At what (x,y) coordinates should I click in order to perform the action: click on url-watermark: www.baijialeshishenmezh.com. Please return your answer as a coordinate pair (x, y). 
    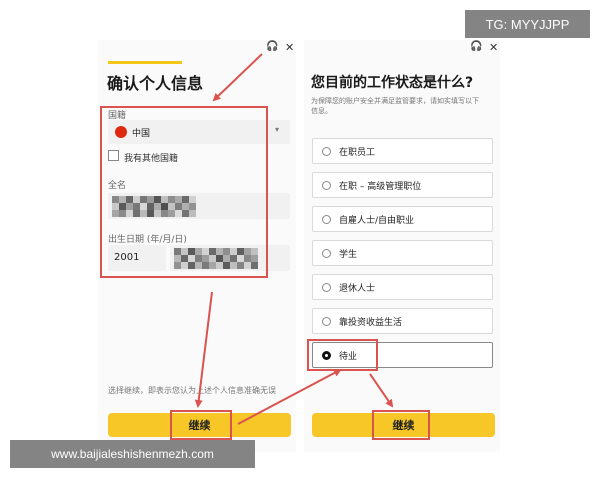
    Looking at the image, I should click on (132, 454).